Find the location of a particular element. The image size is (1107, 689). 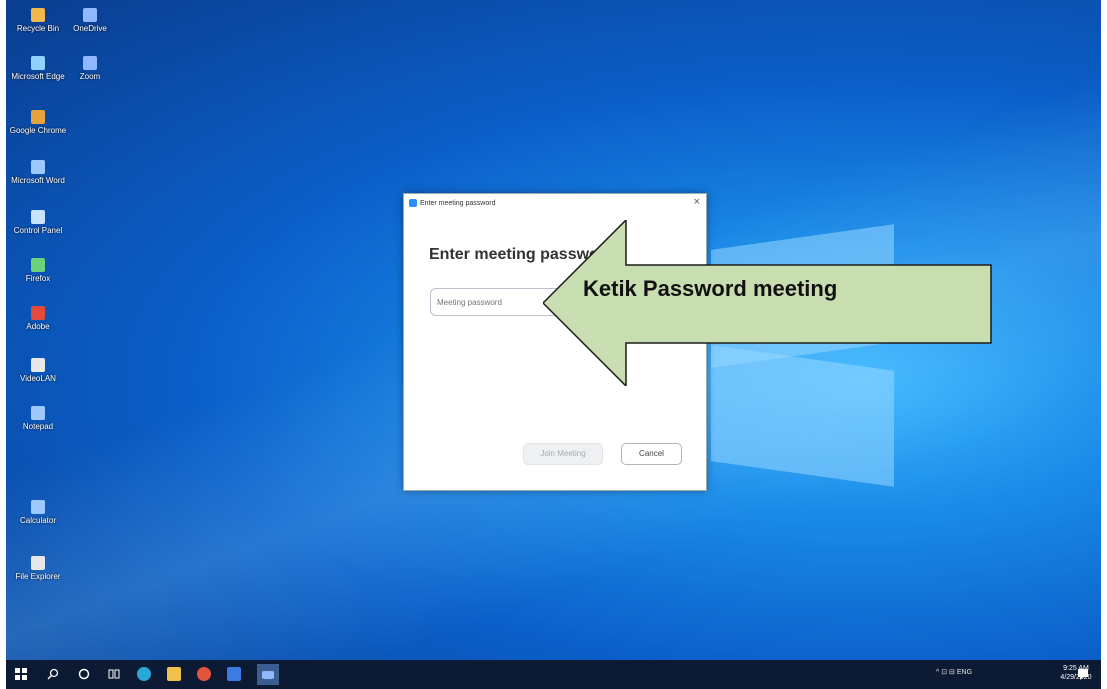

desktop-icon-calculator: Calculator is located at coordinates (38, 512).